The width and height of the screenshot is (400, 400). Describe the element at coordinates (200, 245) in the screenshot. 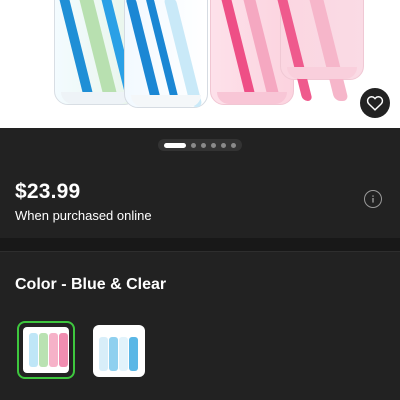

I see `section-divider` at that location.